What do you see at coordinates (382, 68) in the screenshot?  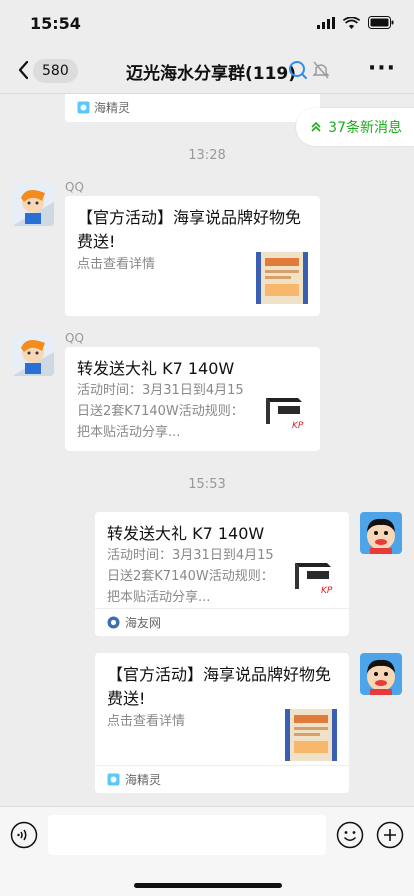 I see `more-options-icon: ···` at bounding box center [382, 68].